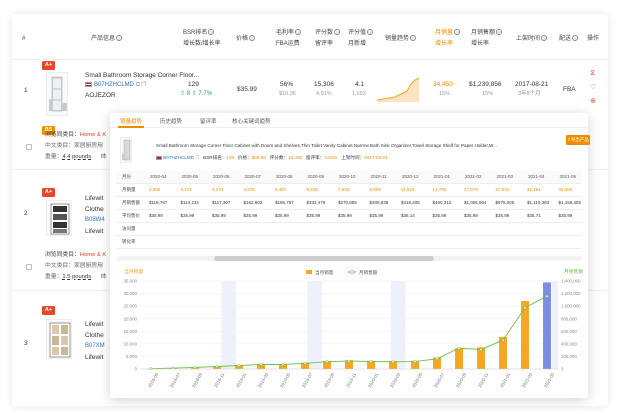  Describe the element at coordinates (368, 272) in the screenshot. I see `legend-label-revenue: 月销售额` at that location.